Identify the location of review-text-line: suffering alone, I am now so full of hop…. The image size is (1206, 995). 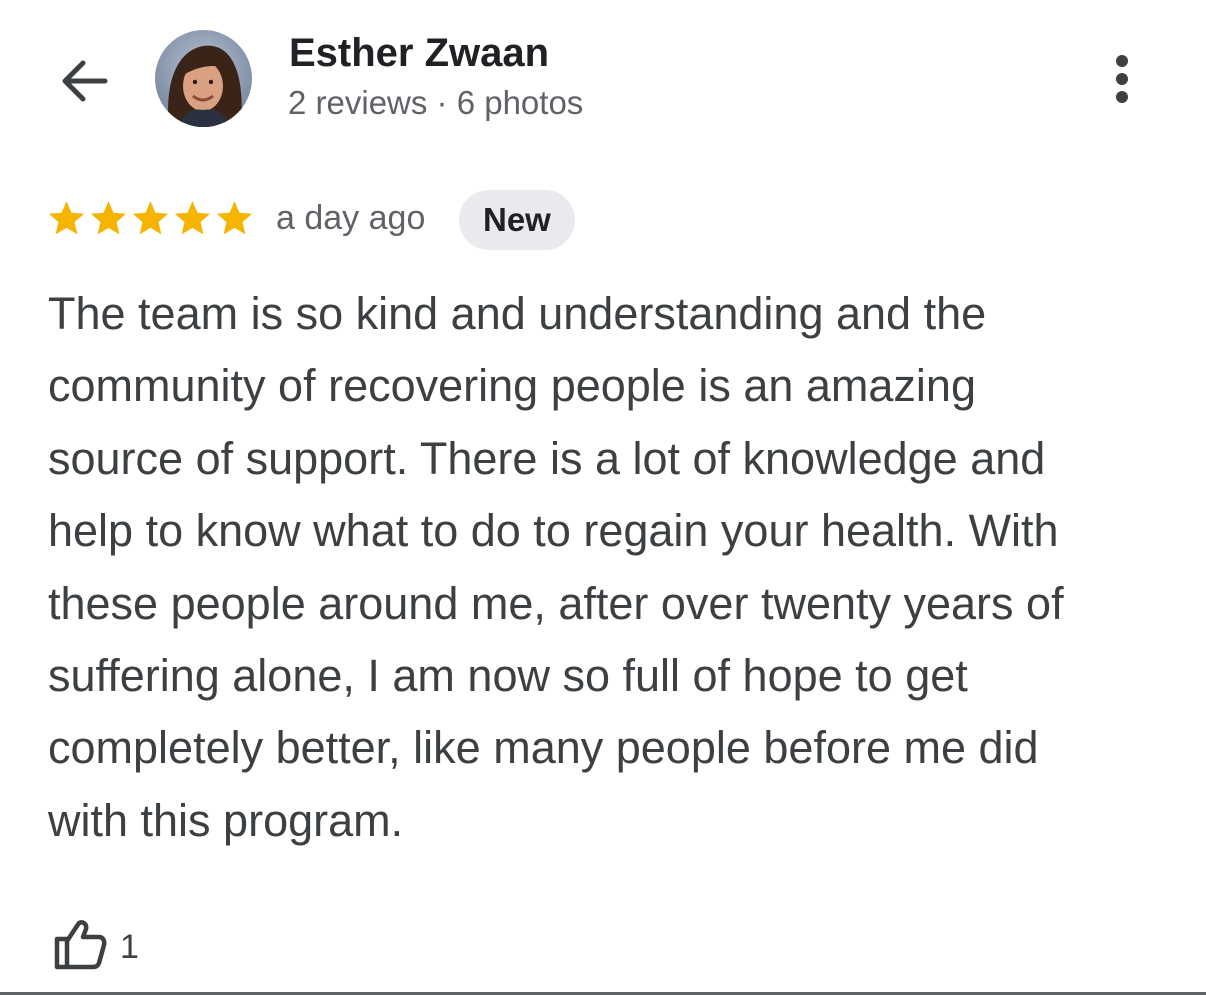
(508, 676).